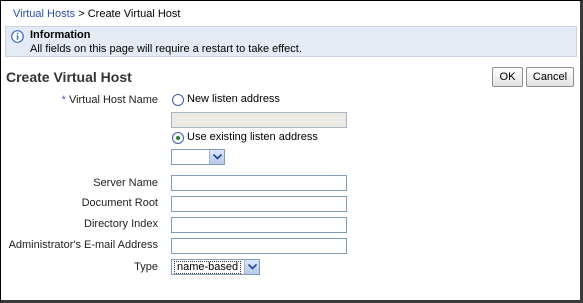  I want to click on use-existing-listen-address-radio, so click(178, 138).